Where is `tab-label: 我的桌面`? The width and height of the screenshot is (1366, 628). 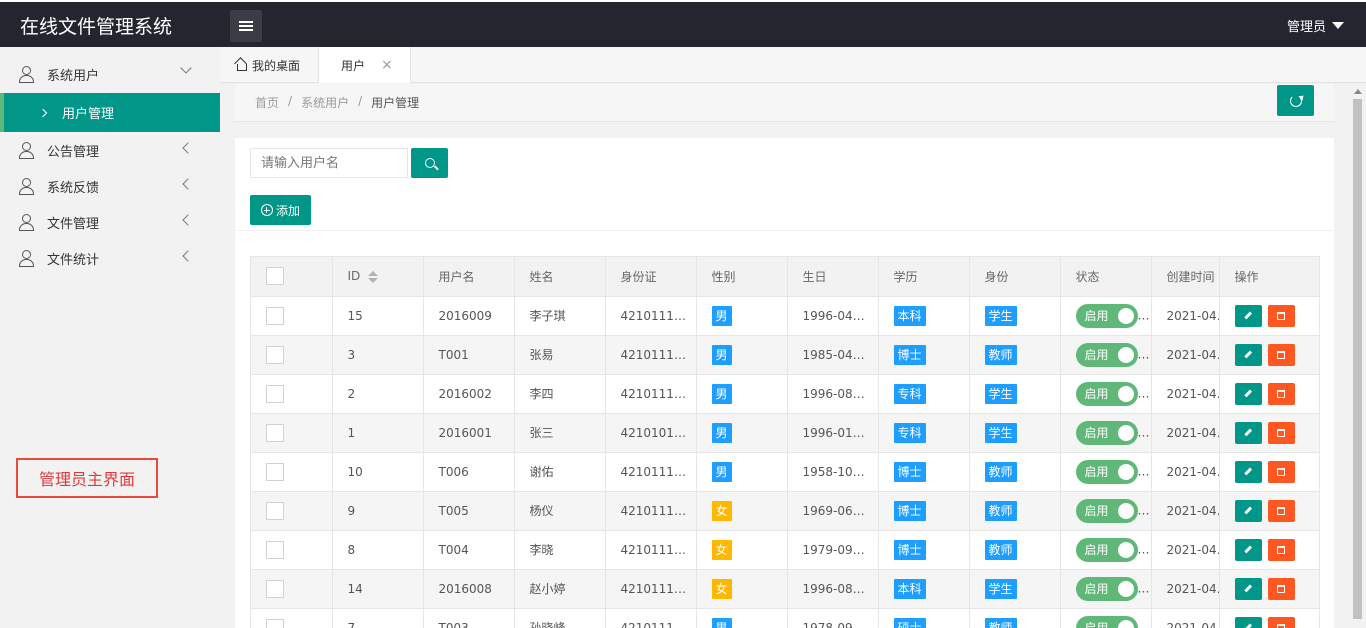 tab-label: 我的桌面 is located at coordinates (276, 65).